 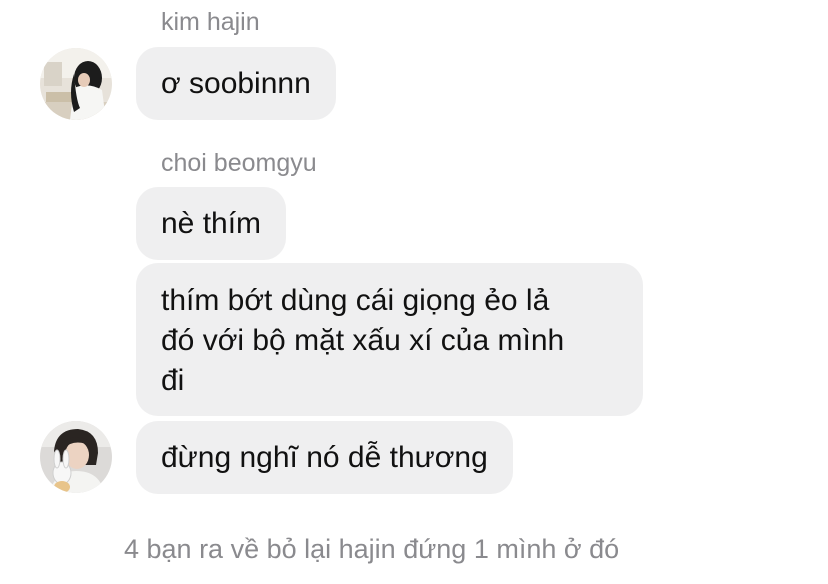 What do you see at coordinates (239, 163) in the screenshot?
I see `sender-name: choi beomgyu` at bounding box center [239, 163].